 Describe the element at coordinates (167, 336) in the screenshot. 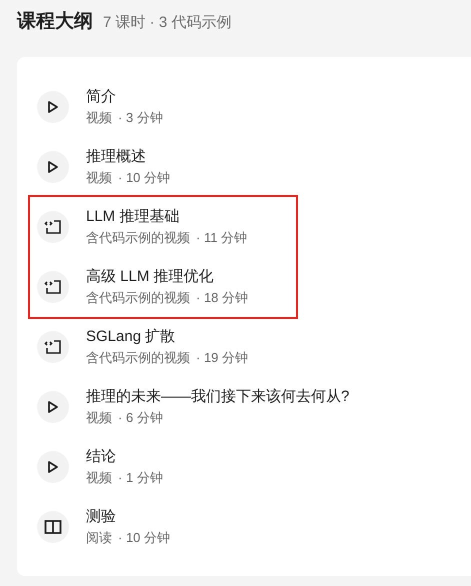

I see `lesson-title: SGLang 扩散` at that location.